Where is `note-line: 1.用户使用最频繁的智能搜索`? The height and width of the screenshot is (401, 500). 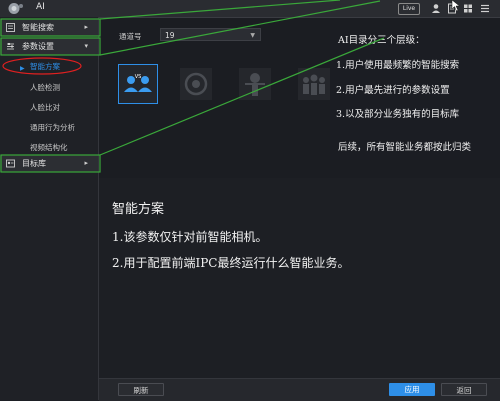
note-line: 1.用户使用最频繁的智能搜索 is located at coordinates (398, 65).